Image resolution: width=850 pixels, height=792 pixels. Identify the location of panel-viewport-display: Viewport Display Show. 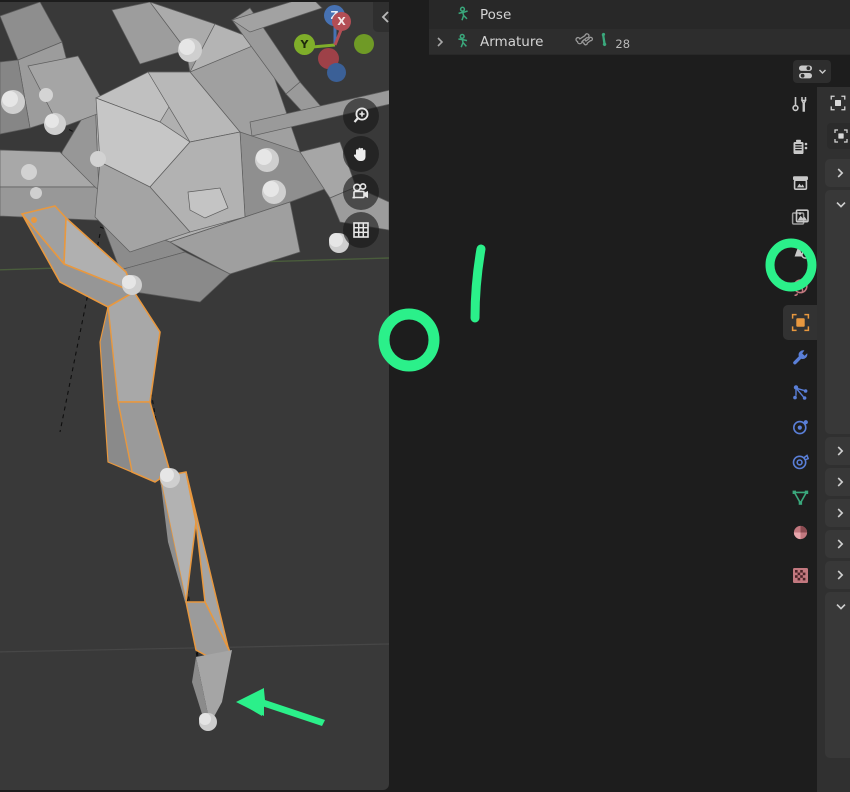
(837, 675).